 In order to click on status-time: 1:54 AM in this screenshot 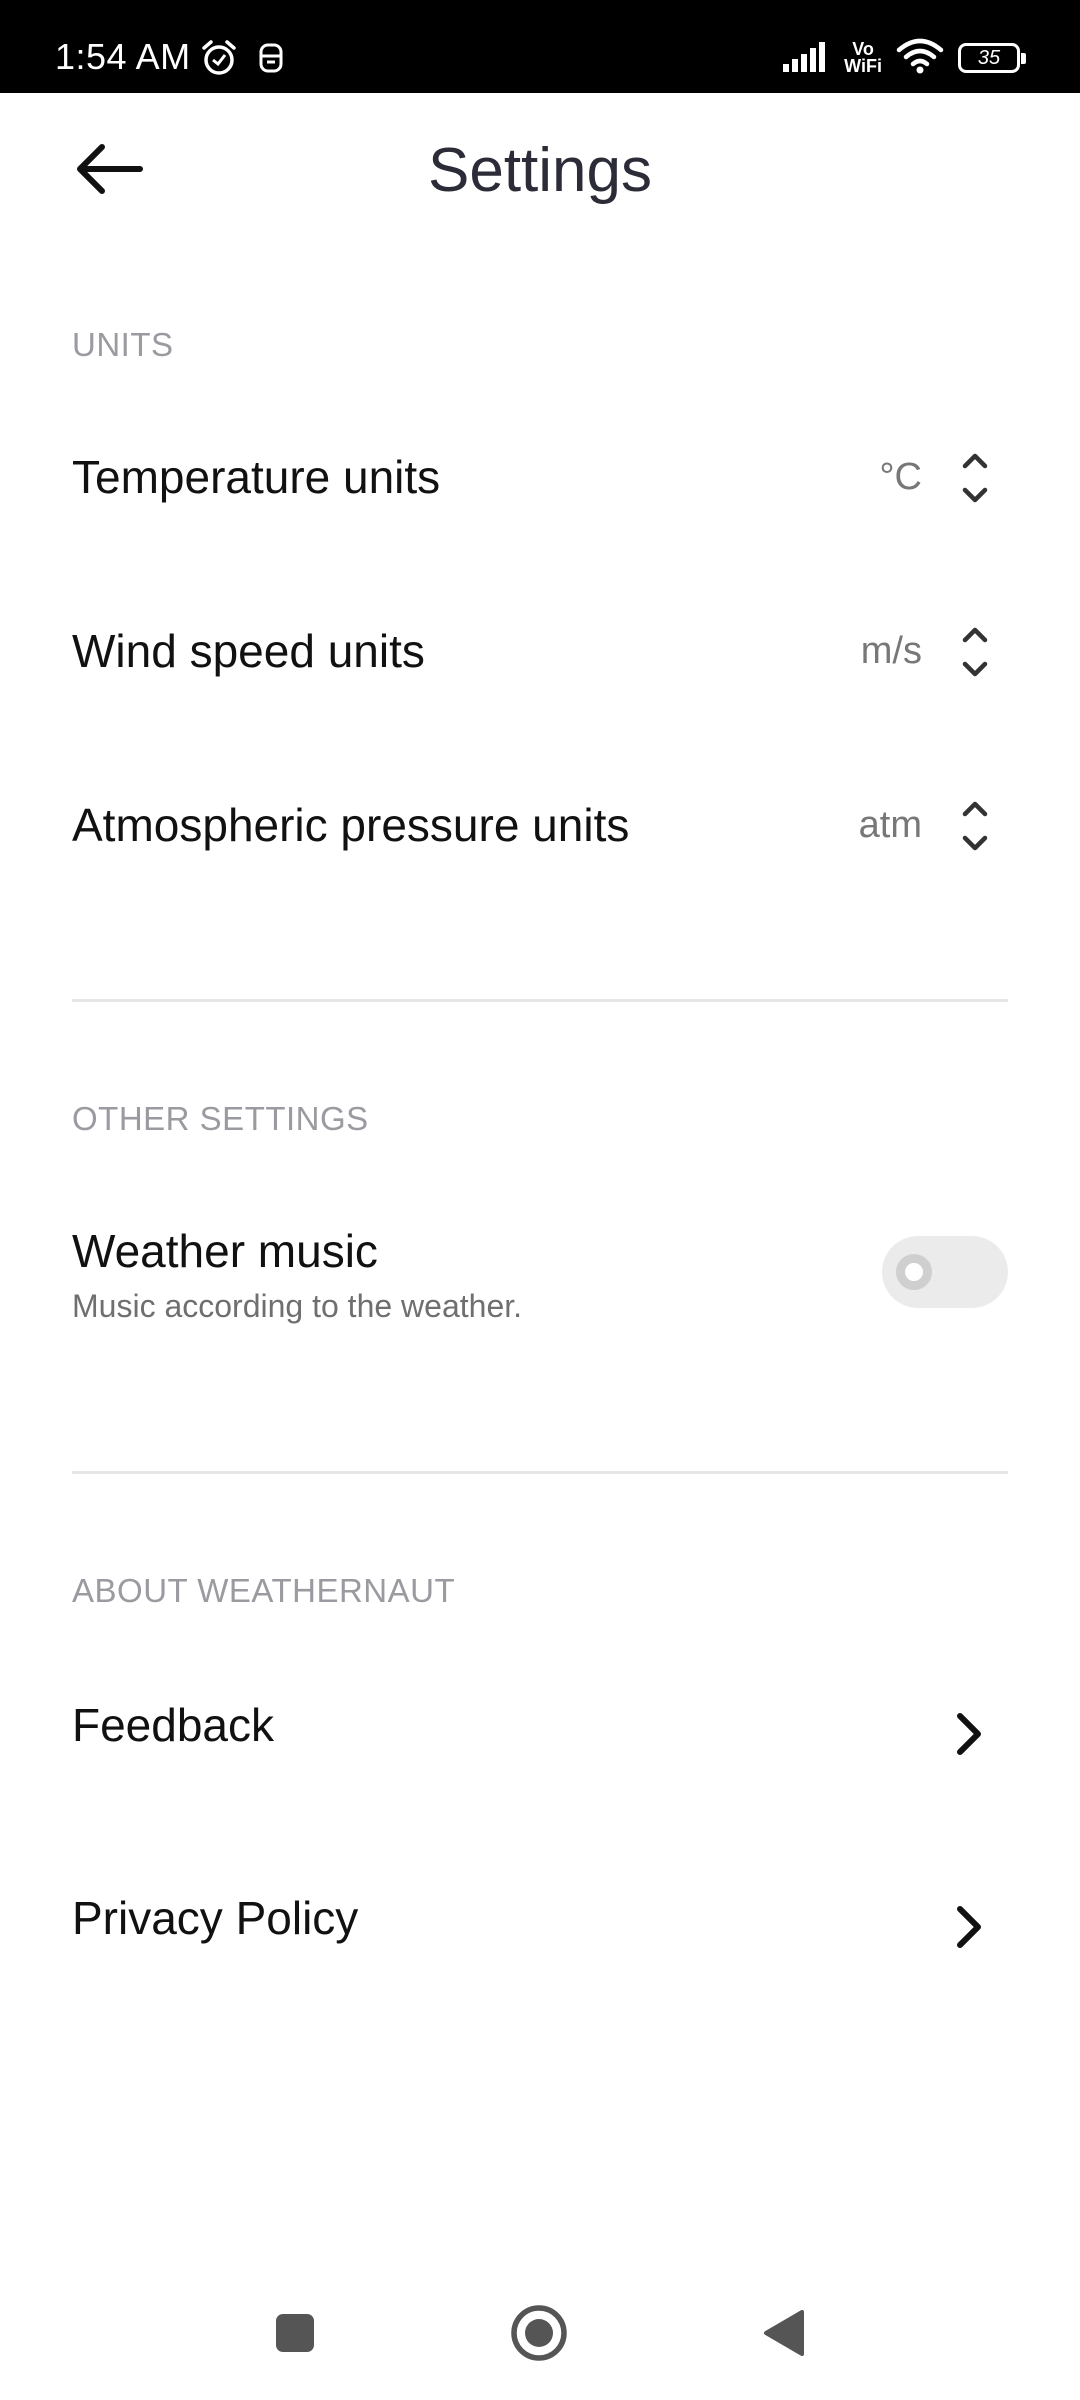, I will do `click(123, 56)`.